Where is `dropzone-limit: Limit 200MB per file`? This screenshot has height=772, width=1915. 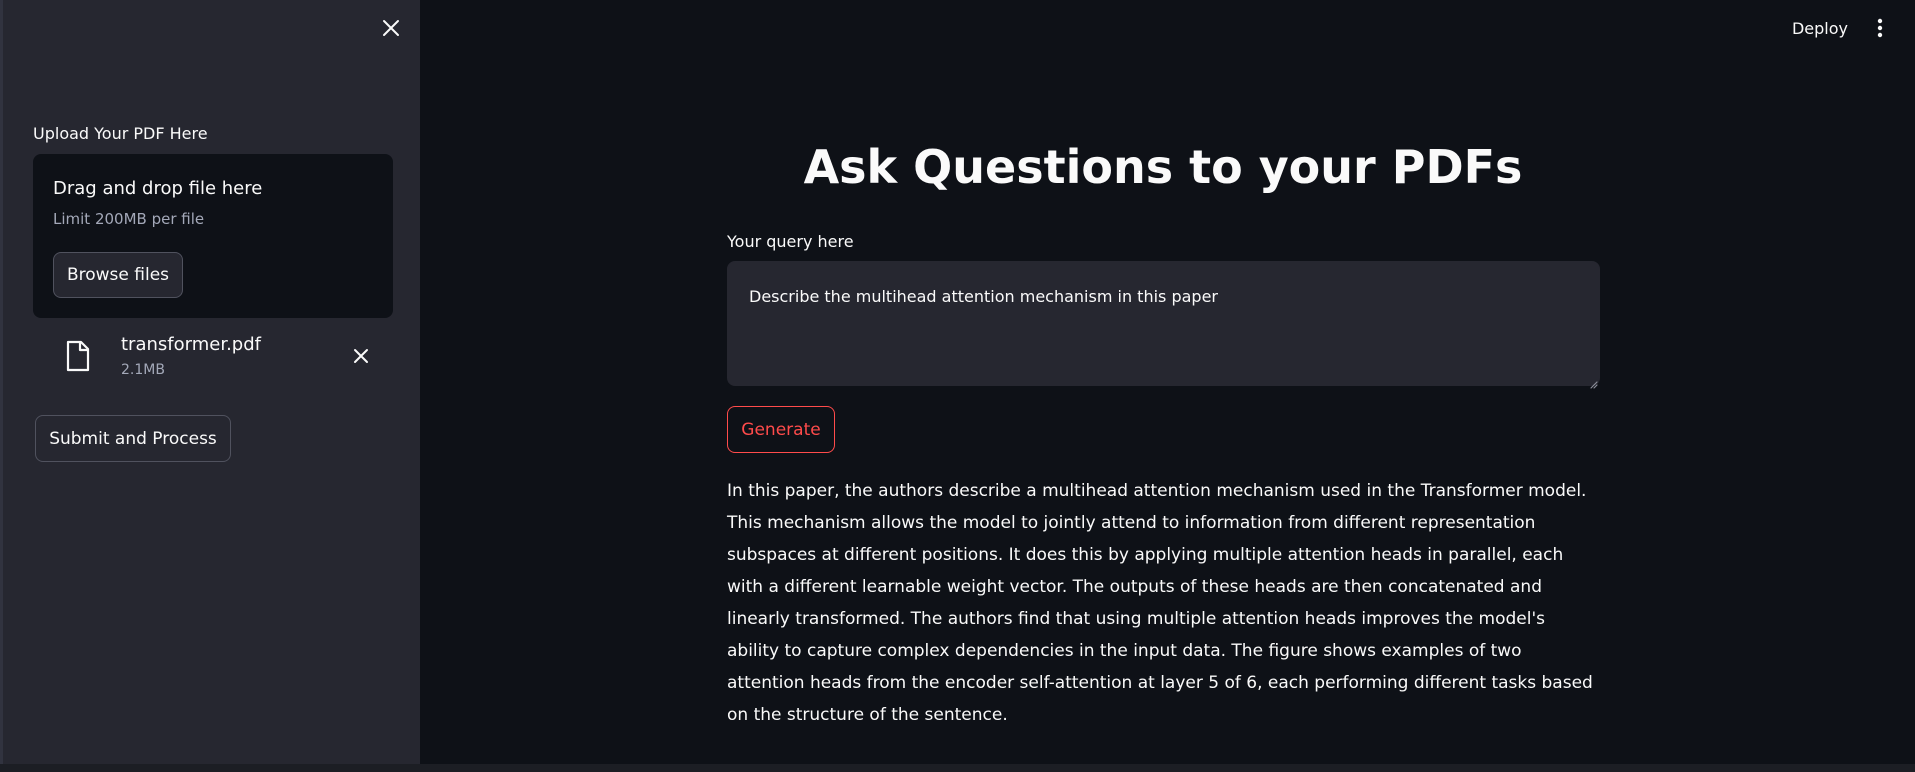 dropzone-limit: Limit 200MB per file is located at coordinates (129, 219).